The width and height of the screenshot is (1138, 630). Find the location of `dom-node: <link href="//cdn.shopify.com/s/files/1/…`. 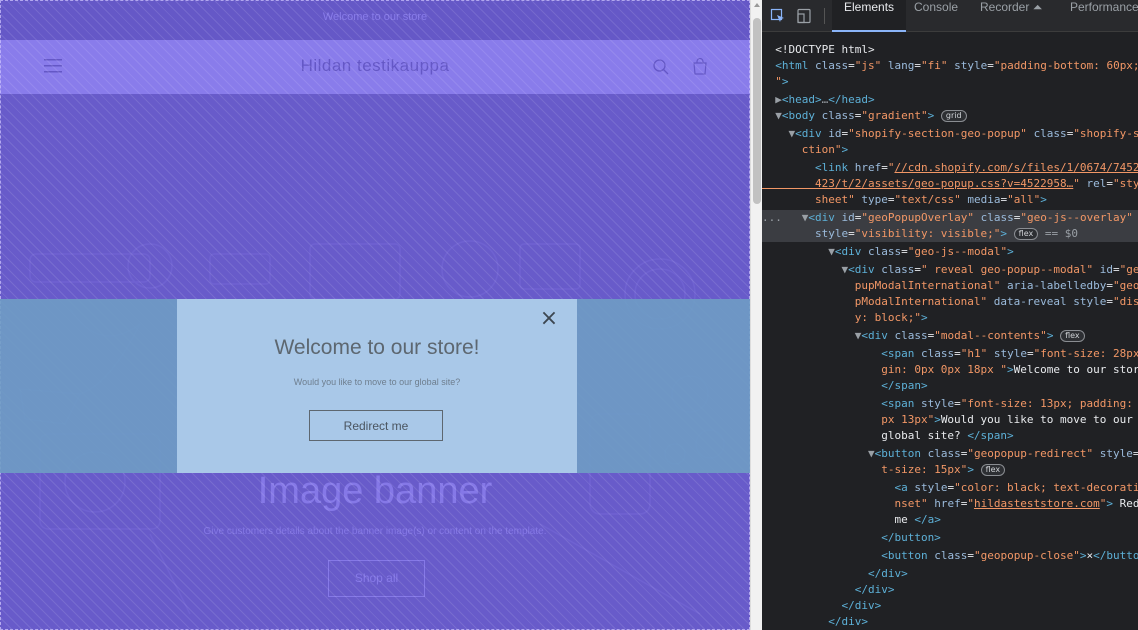

dom-node: <link href="//cdn.shopify.com/s/files/1/… is located at coordinates (950, 168).